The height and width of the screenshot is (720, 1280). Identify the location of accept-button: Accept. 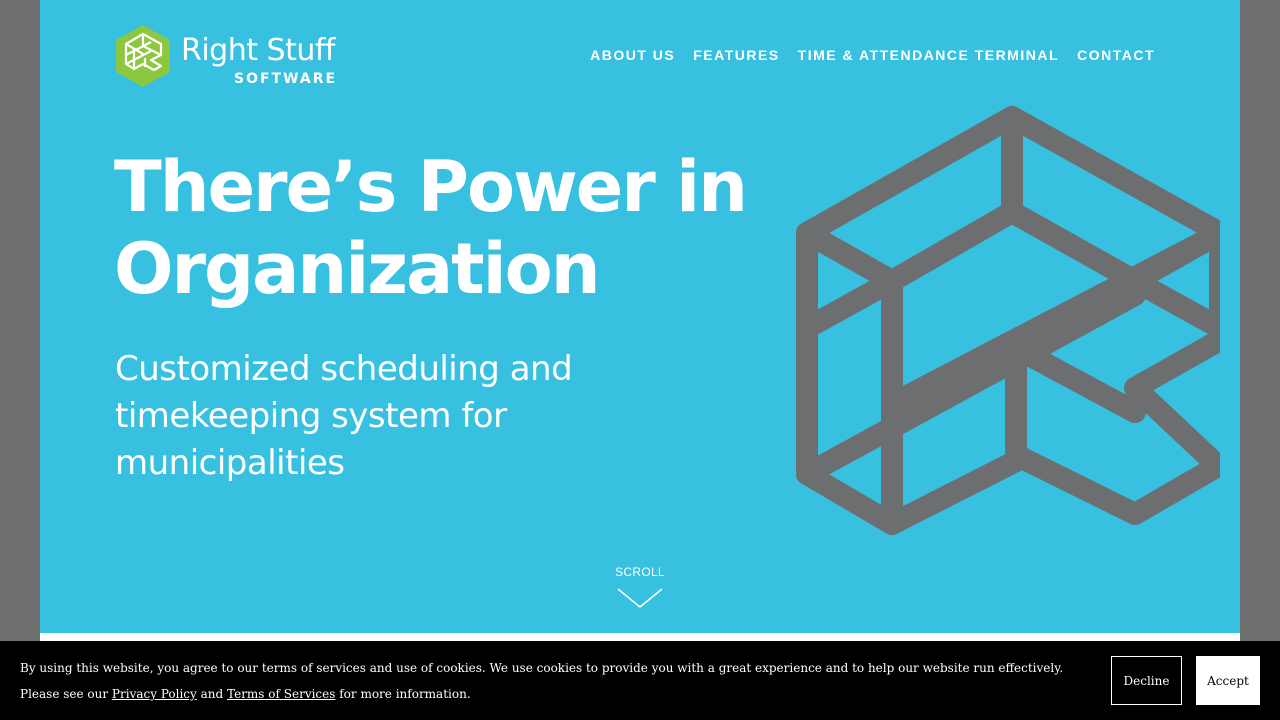
(1228, 680).